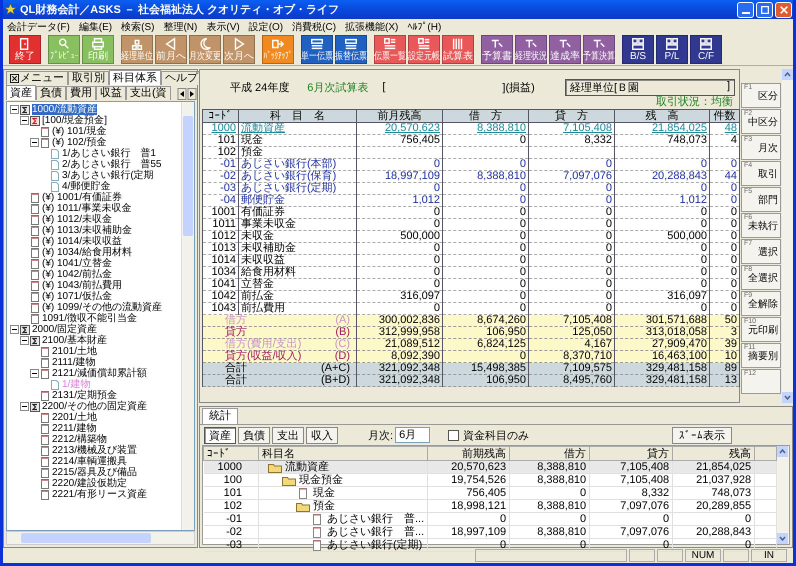 The height and width of the screenshot is (566, 796). Describe the element at coordinates (77, 274) in the screenshot. I see `tree-item: (¥) 1042/前払金` at that location.